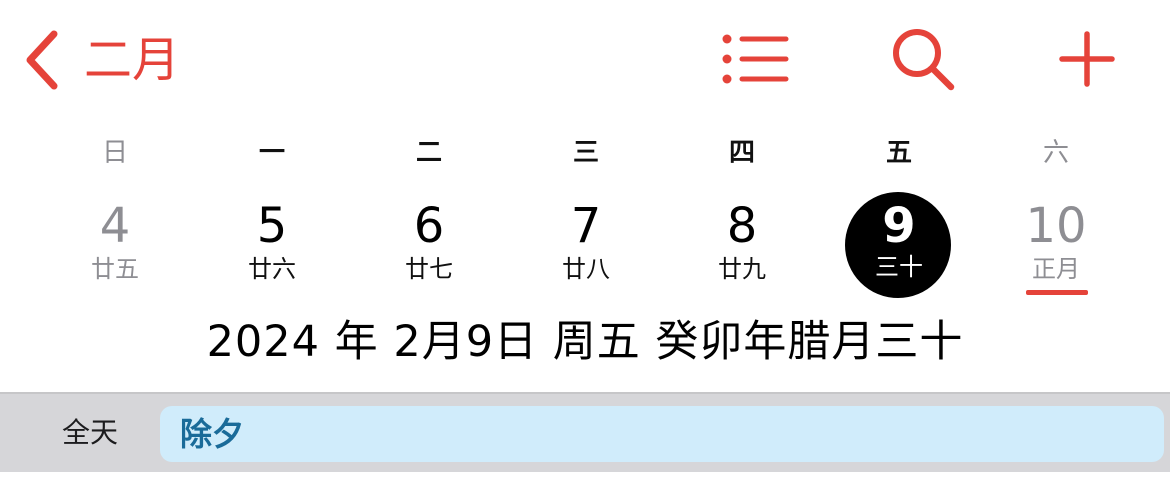 The width and height of the screenshot is (1170, 480). I want to click on list-icon, so click(755, 61).